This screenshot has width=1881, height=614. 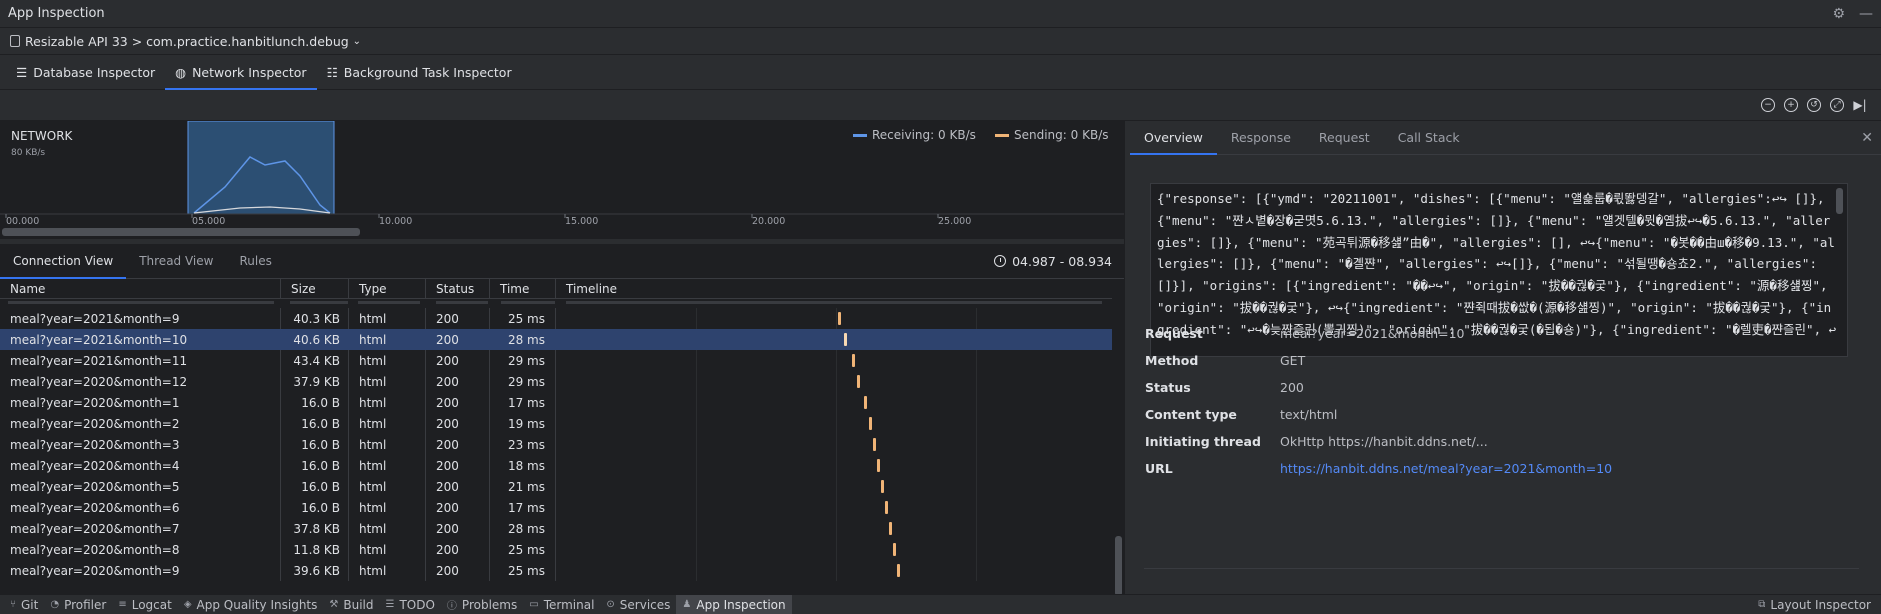 I want to click on tab-database-inspector: ☰ Database Inspector, so click(x=85, y=72).